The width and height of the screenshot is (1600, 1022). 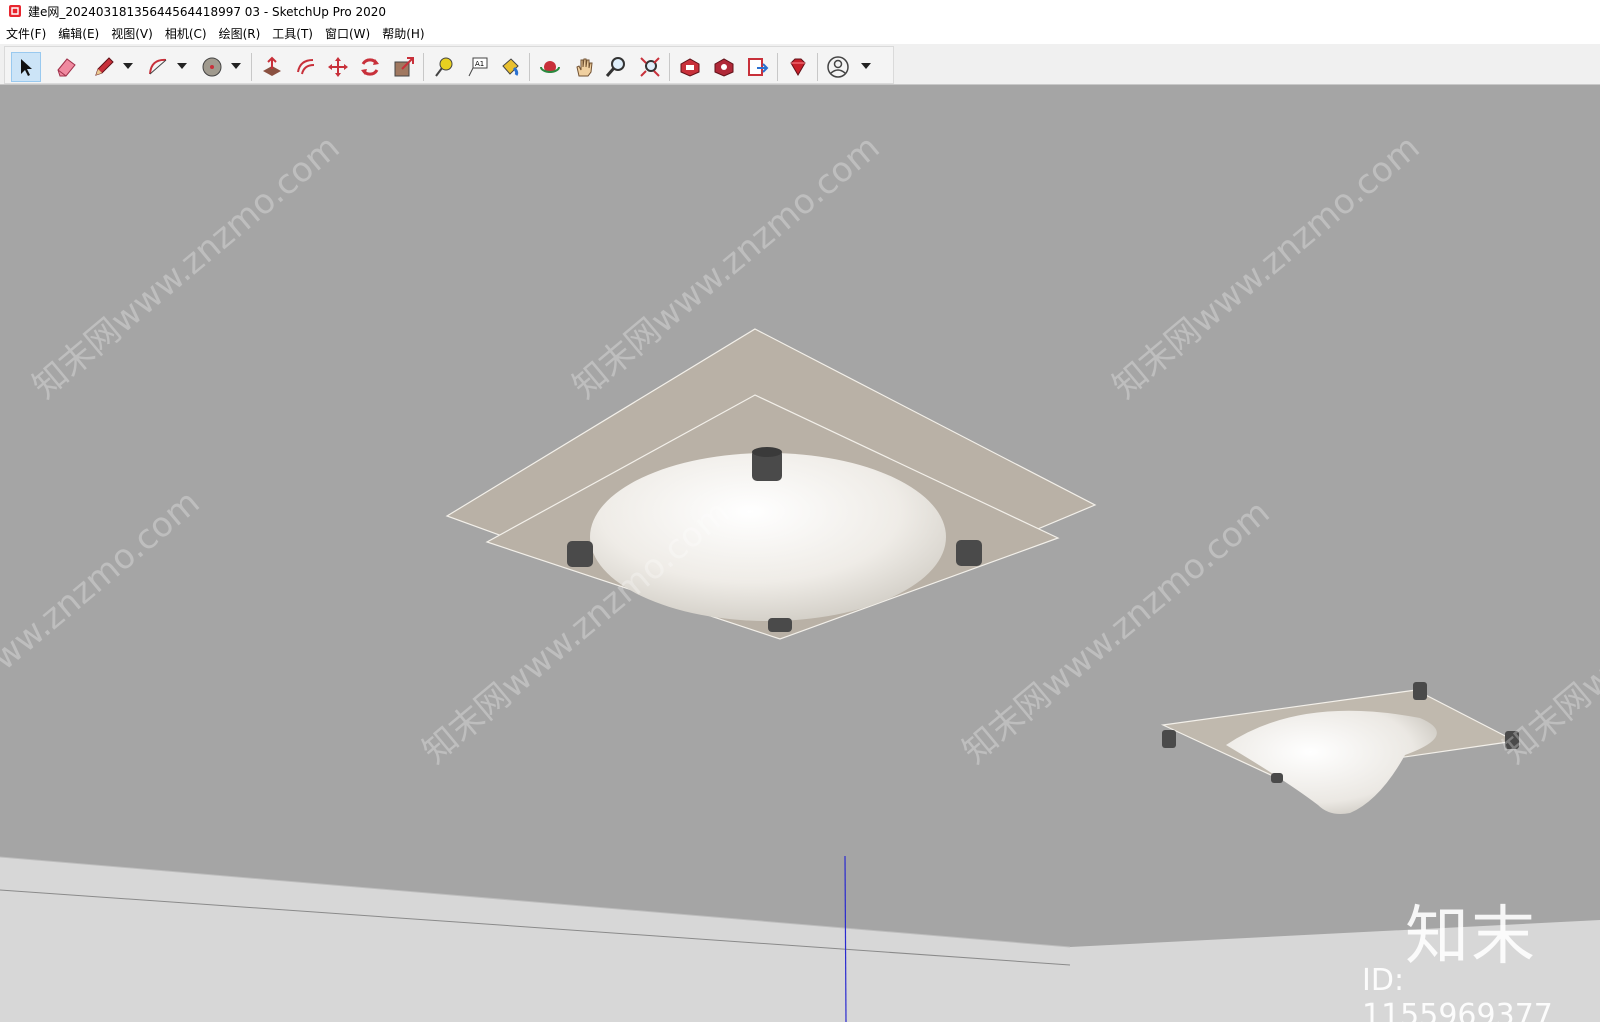 What do you see at coordinates (272, 67) in the screenshot?
I see `push-pull-icon` at bounding box center [272, 67].